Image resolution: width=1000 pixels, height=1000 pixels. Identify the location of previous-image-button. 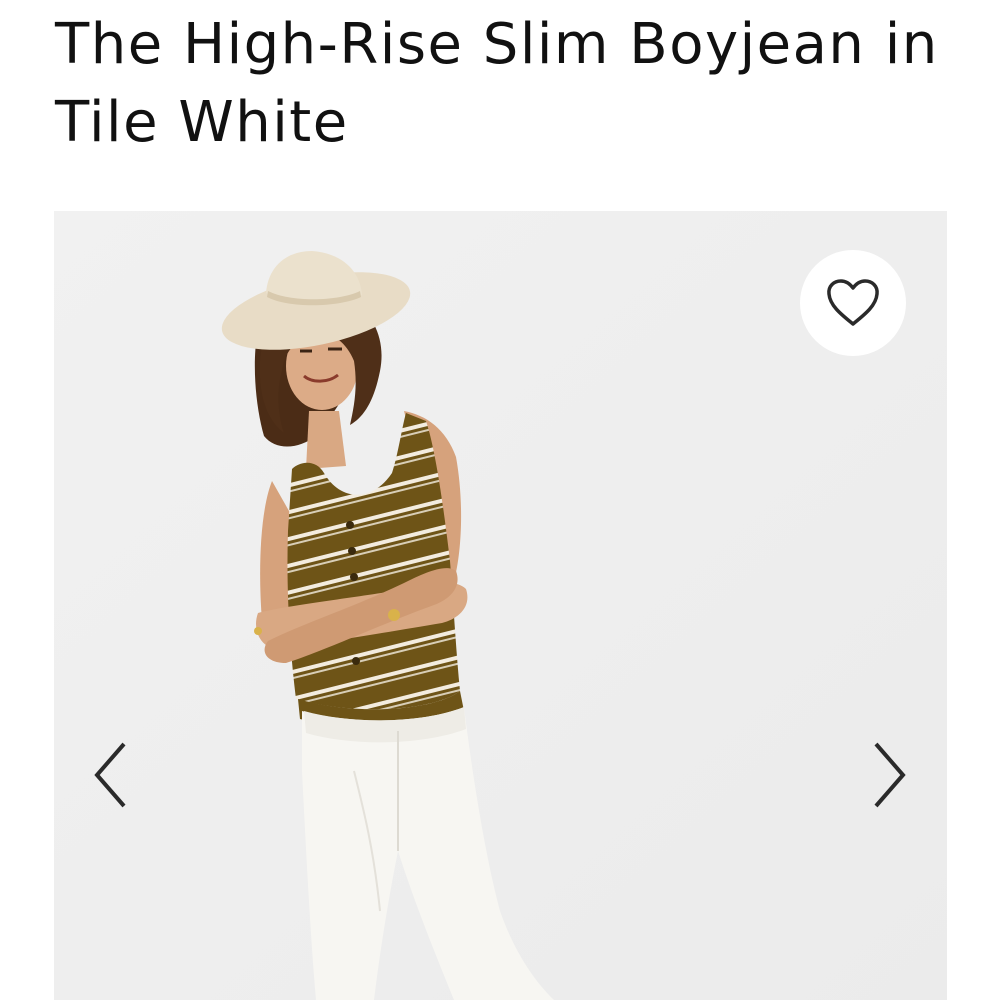
(111, 775).